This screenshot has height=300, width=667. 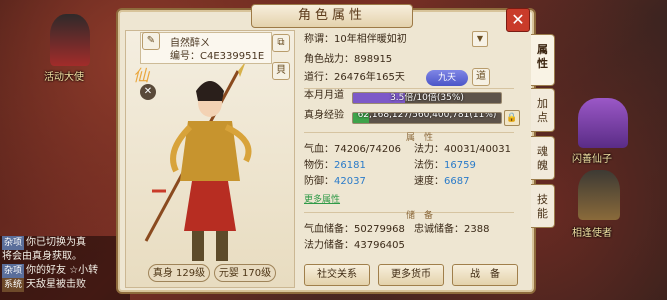 I want to click on zhongcheng-value: 2388, so click(x=477, y=229).